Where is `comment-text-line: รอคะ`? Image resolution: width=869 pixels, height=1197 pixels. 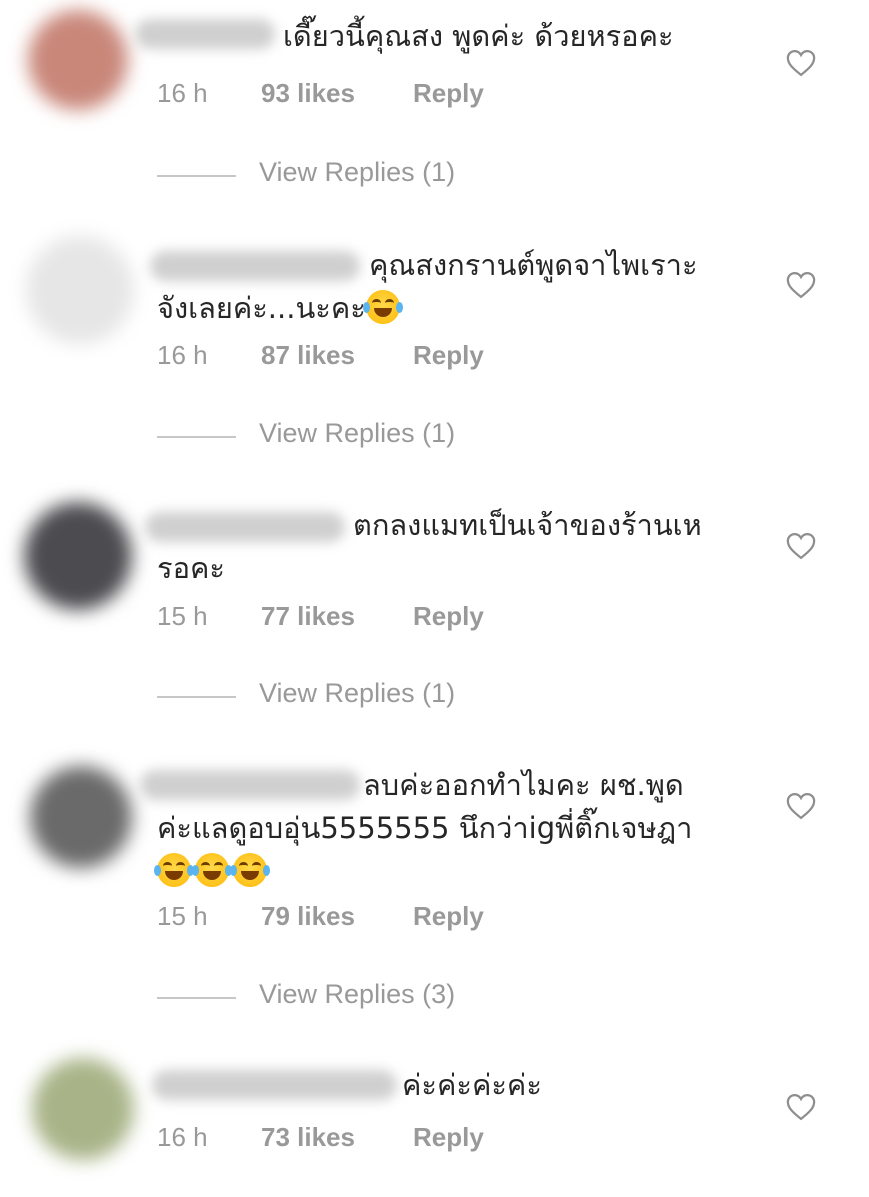
comment-text-line: รอคะ is located at coordinates (191, 568).